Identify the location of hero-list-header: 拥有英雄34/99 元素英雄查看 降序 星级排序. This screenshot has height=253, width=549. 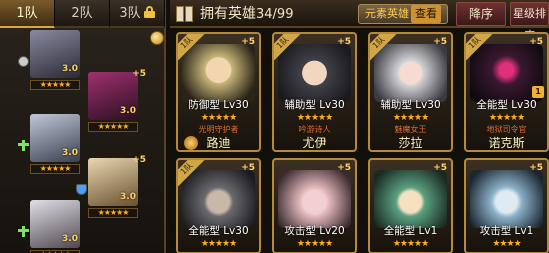
(359, 21).